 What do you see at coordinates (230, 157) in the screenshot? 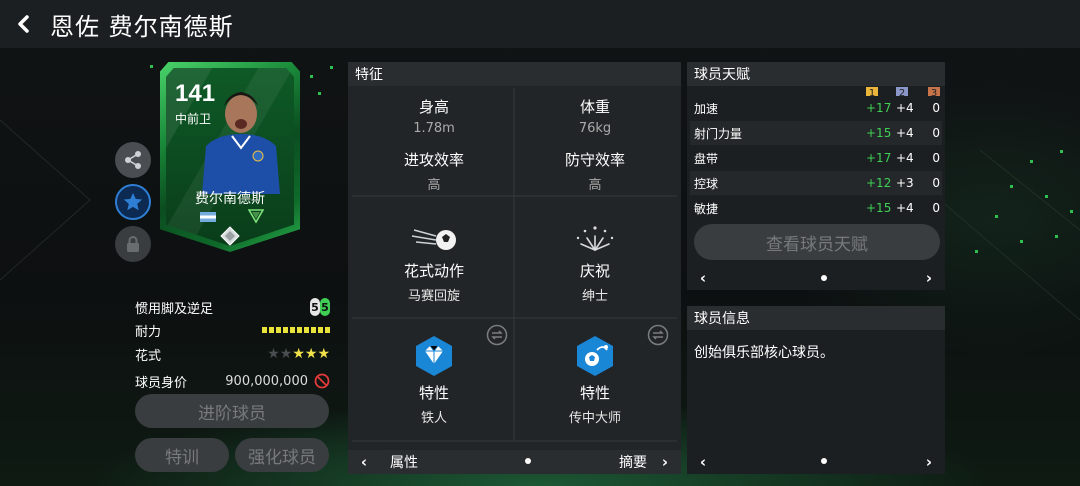
I see `player-card: 141 中前卫 费尔南德斯` at bounding box center [230, 157].